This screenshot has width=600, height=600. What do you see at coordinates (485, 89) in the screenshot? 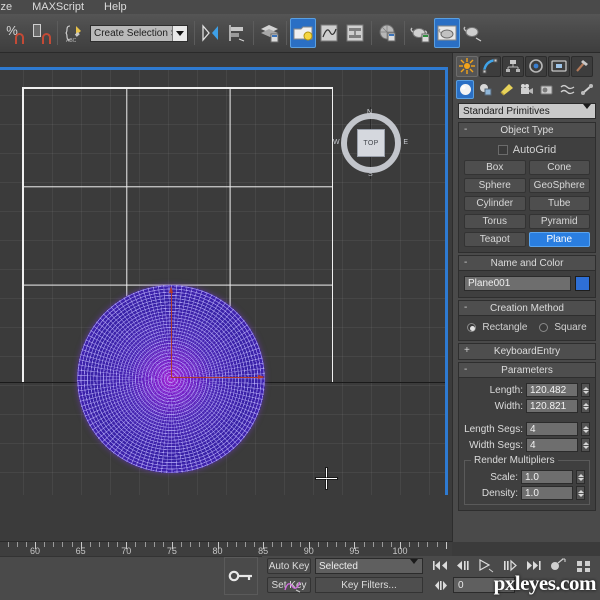
I see `shapes-subtab` at bounding box center [485, 89].